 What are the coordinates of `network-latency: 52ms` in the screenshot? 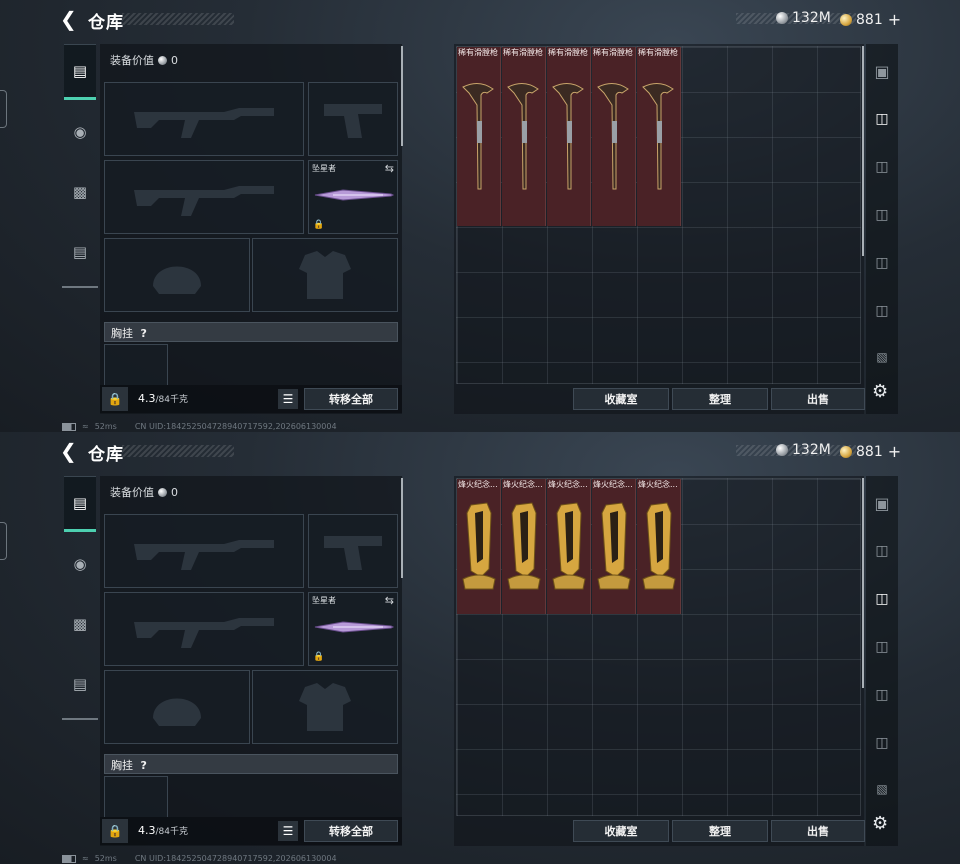 It's located at (105, 426).